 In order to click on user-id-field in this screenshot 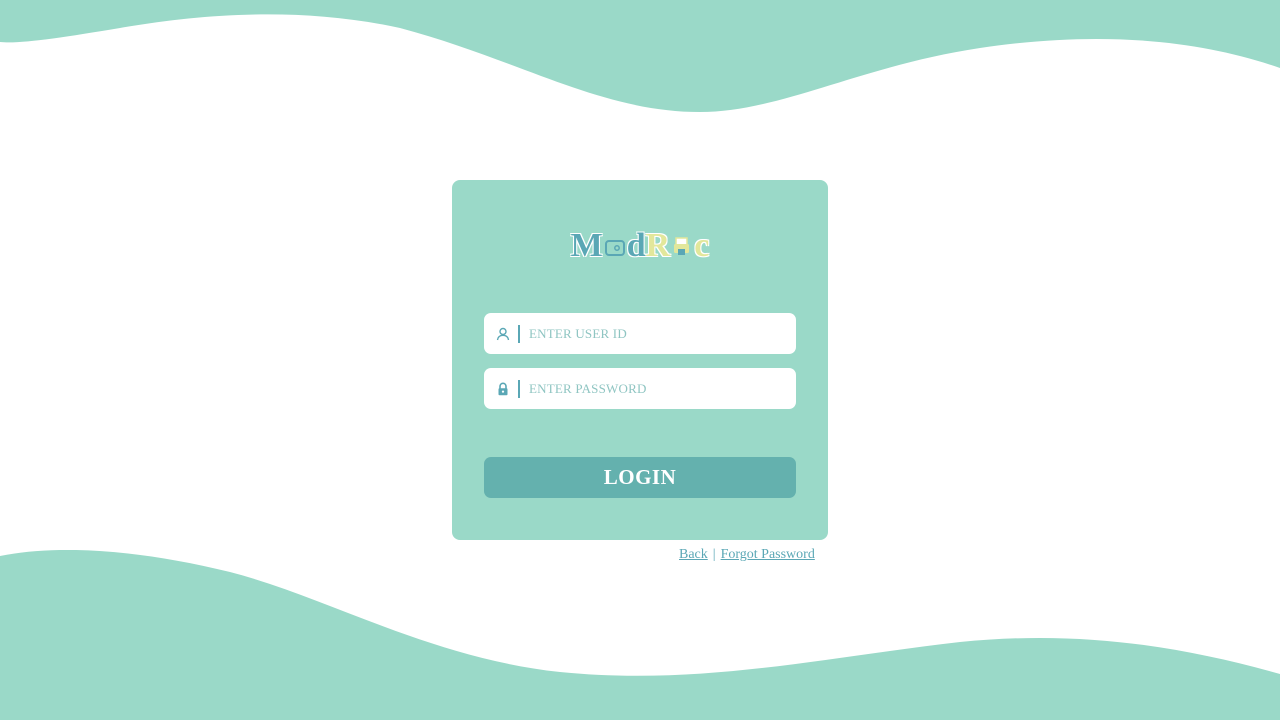, I will do `click(640, 333)`.